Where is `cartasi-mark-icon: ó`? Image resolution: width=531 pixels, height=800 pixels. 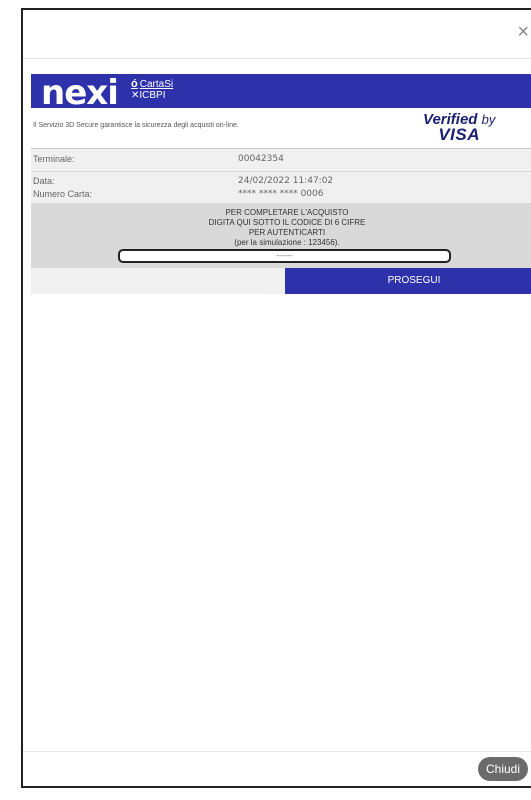
cartasi-mark-icon: ó is located at coordinates (134, 84).